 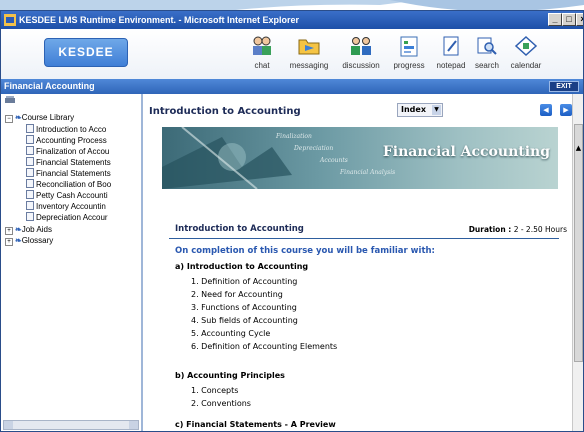 I want to click on tree-node-label: Course Library, so click(x=48, y=117).